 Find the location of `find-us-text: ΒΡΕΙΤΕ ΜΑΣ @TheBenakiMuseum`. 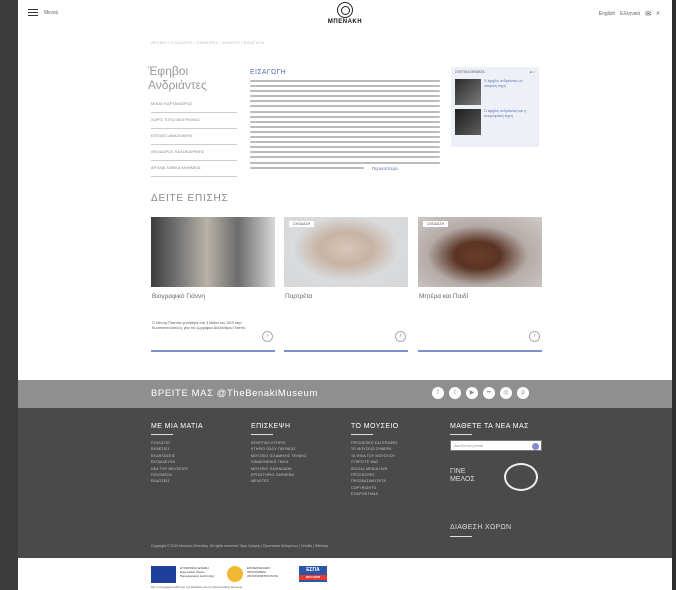

find-us-text: ΒΡΕΙΤΕ ΜΑΣ @TheBenakiMuseum is located at coordinates (234, 393).